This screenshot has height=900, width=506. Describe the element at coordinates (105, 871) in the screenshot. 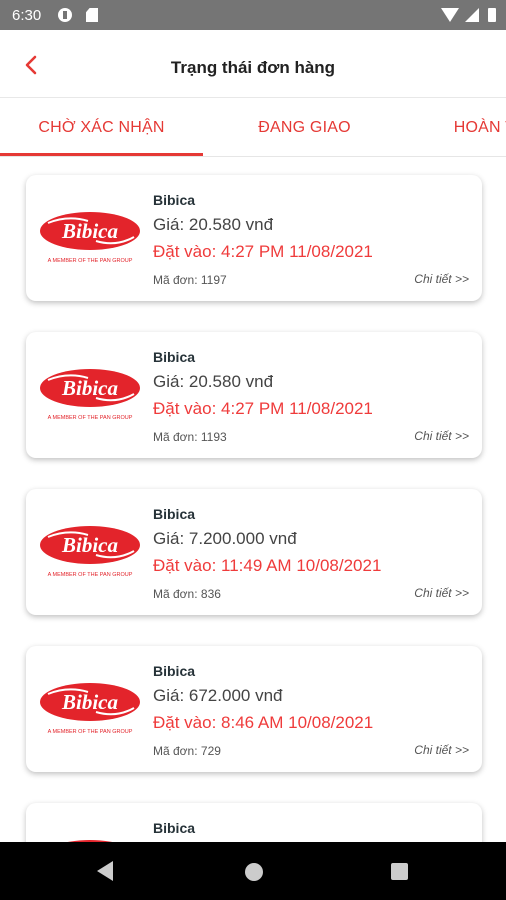

I see `nav-back-icon` at that location.